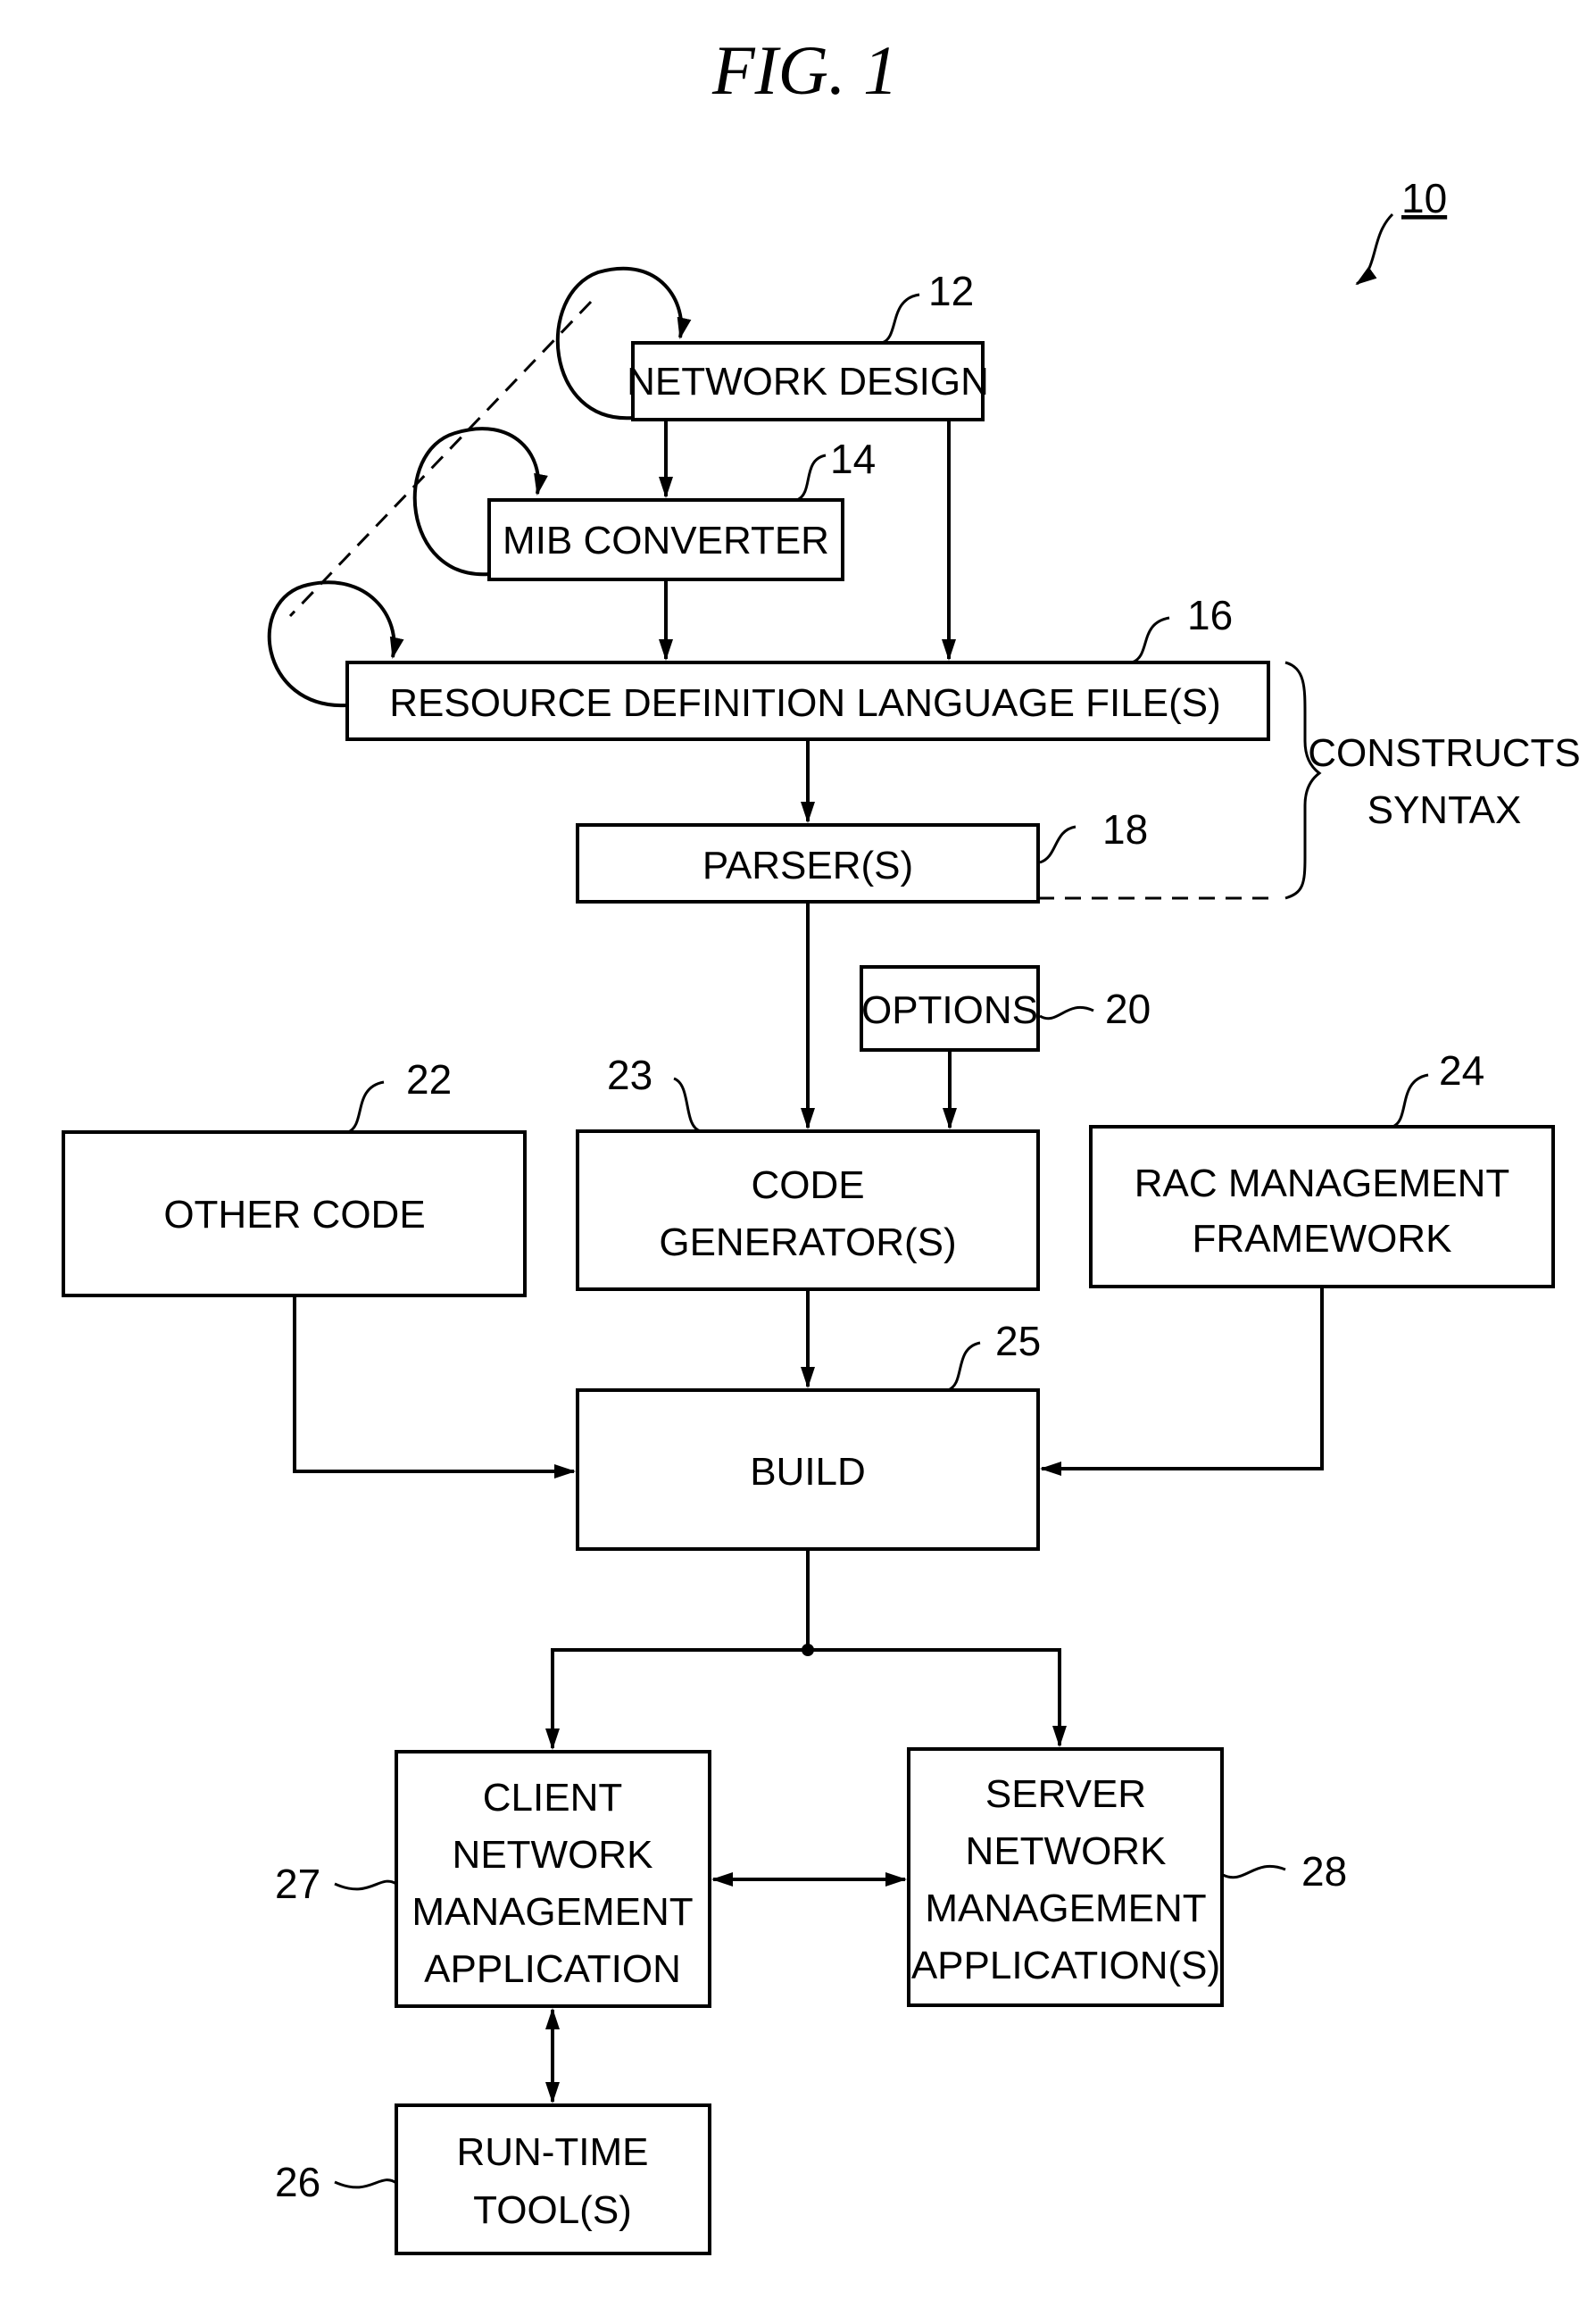  What do you see at coordinates (666, 540) in the screenshot?
I see `node-label: MIB CONVERTER` at bounding box center [666, 540].